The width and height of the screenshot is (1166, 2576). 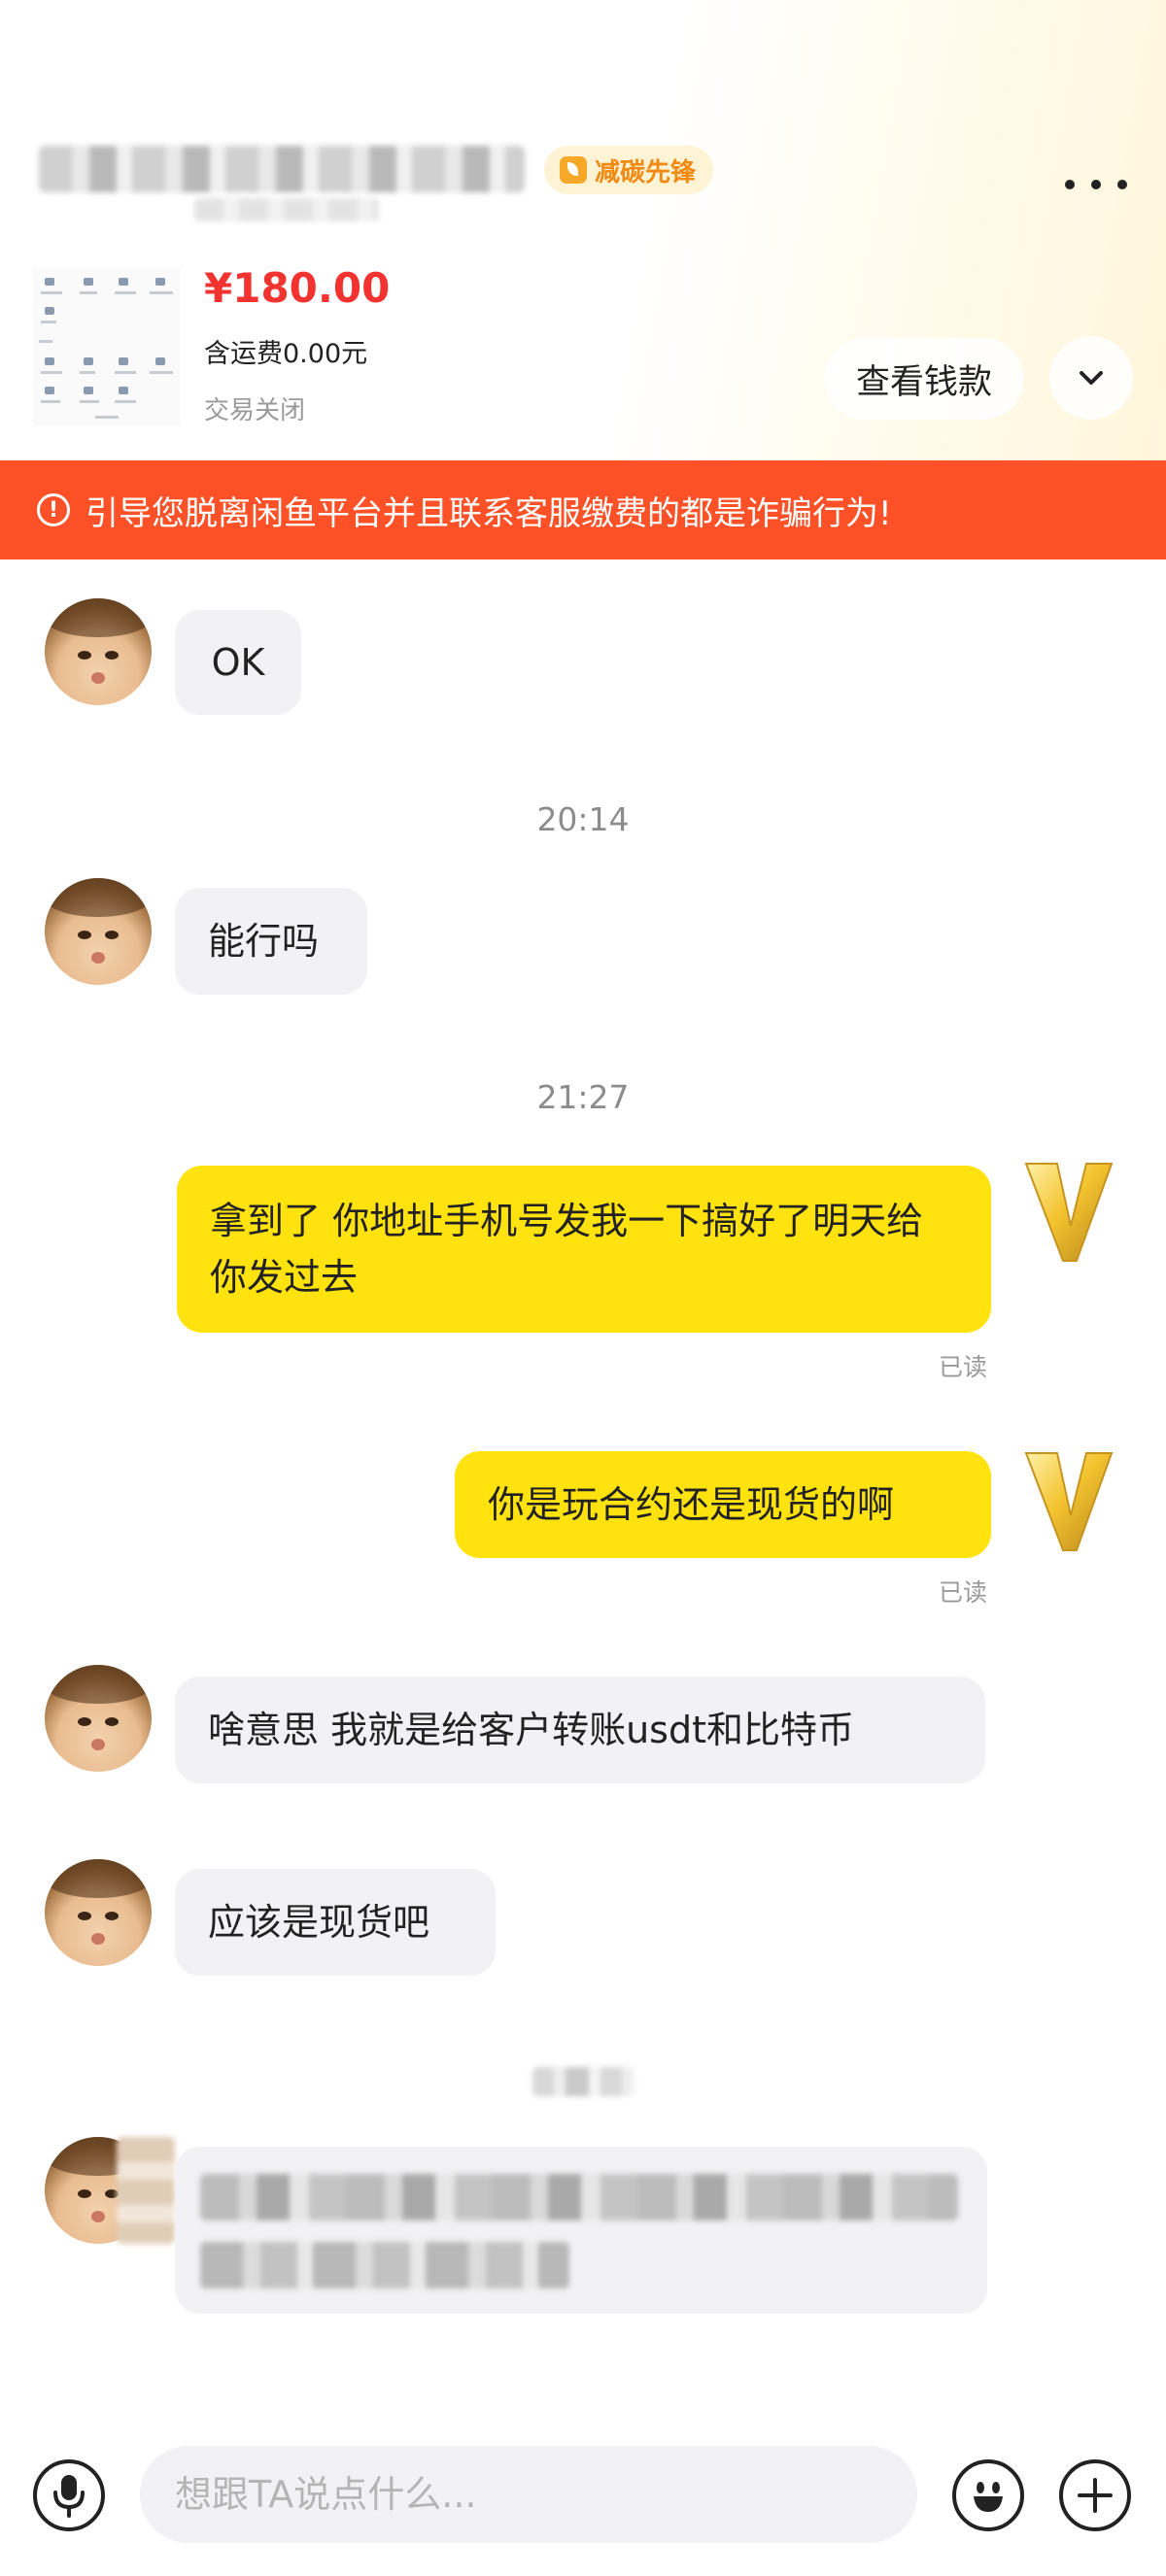 I want to click on outgoing-message: 你是玩合约还是现货的啊, so click(x=723, y=1504).